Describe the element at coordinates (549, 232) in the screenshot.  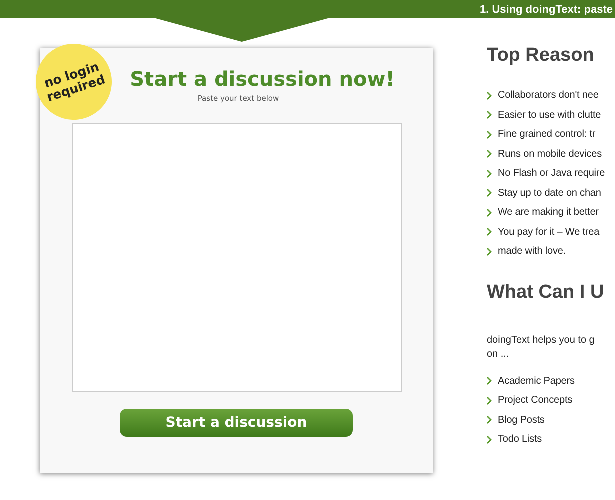
I see `list-item: You pay for it – We trea` at that location.